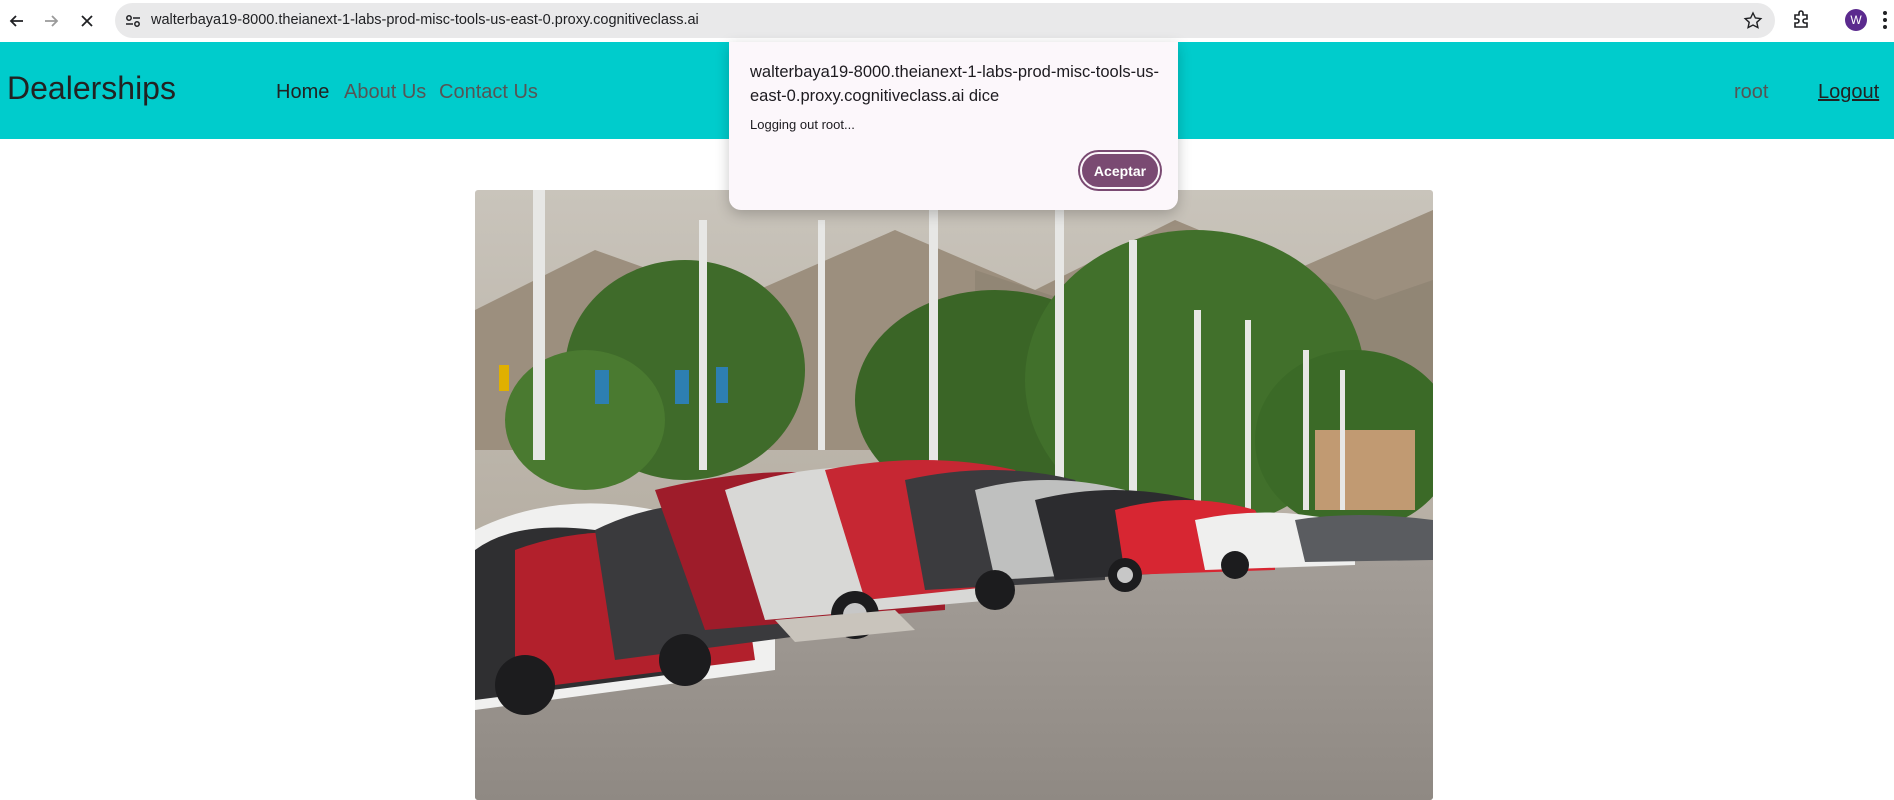 The height and width of the screenshot is (800, 1894). What do you see at coordinates (1802, 20) in the screenshot?
I see `extensions-icon` at bounding box center [1802, 20].